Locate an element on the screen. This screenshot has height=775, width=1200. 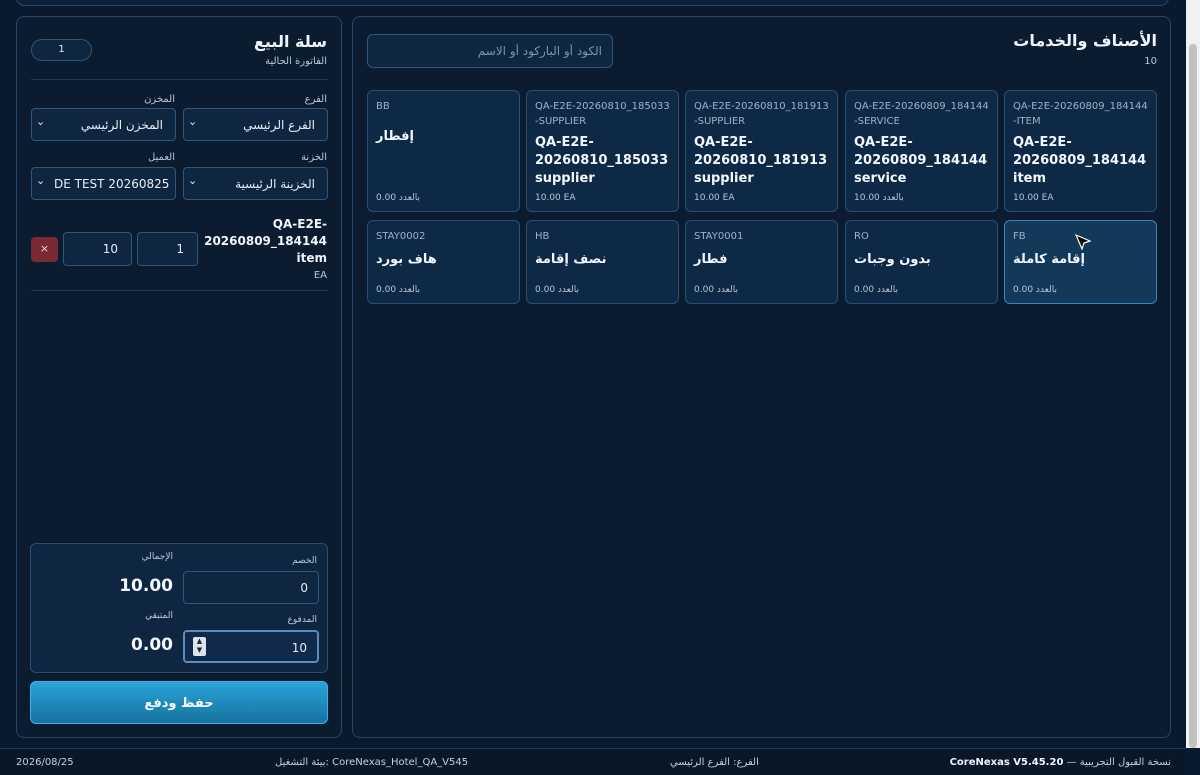
product-card: RO بدون وجبات 0.00 بالعدد is located at coordinates (921, 262).